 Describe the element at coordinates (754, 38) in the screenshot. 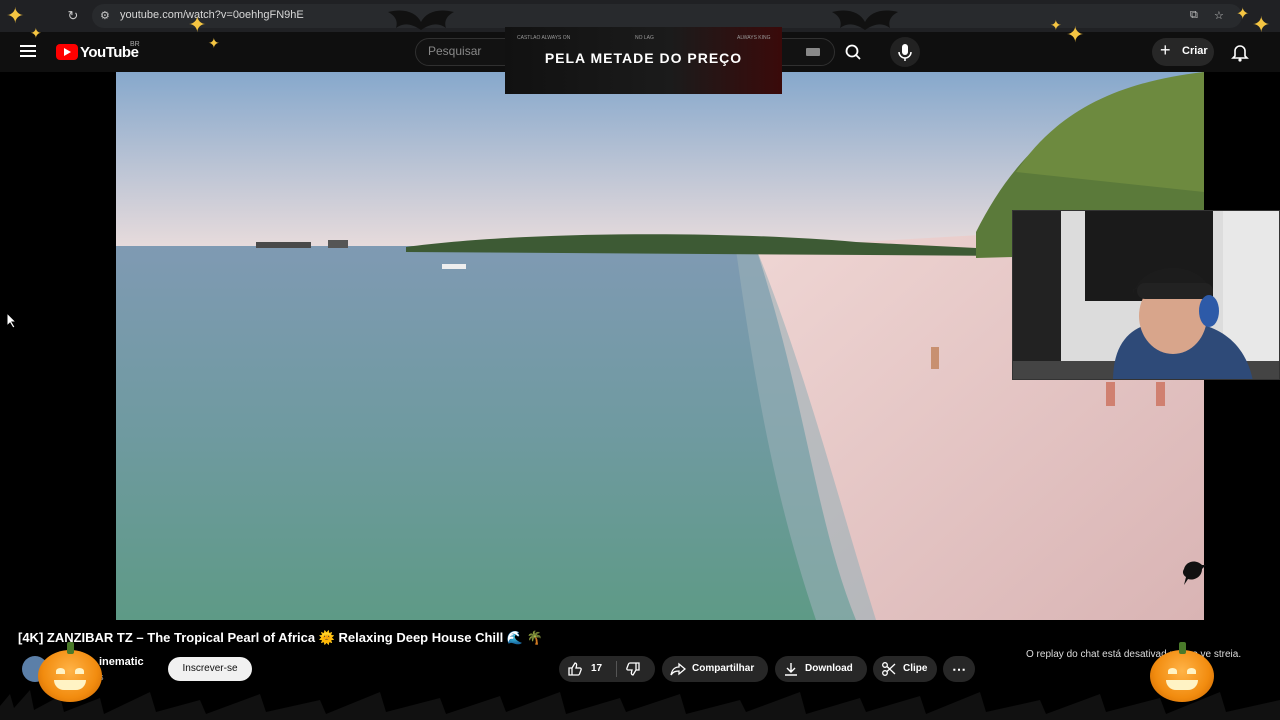

I see `ad-small-right: ALWAYS KING` at that location.